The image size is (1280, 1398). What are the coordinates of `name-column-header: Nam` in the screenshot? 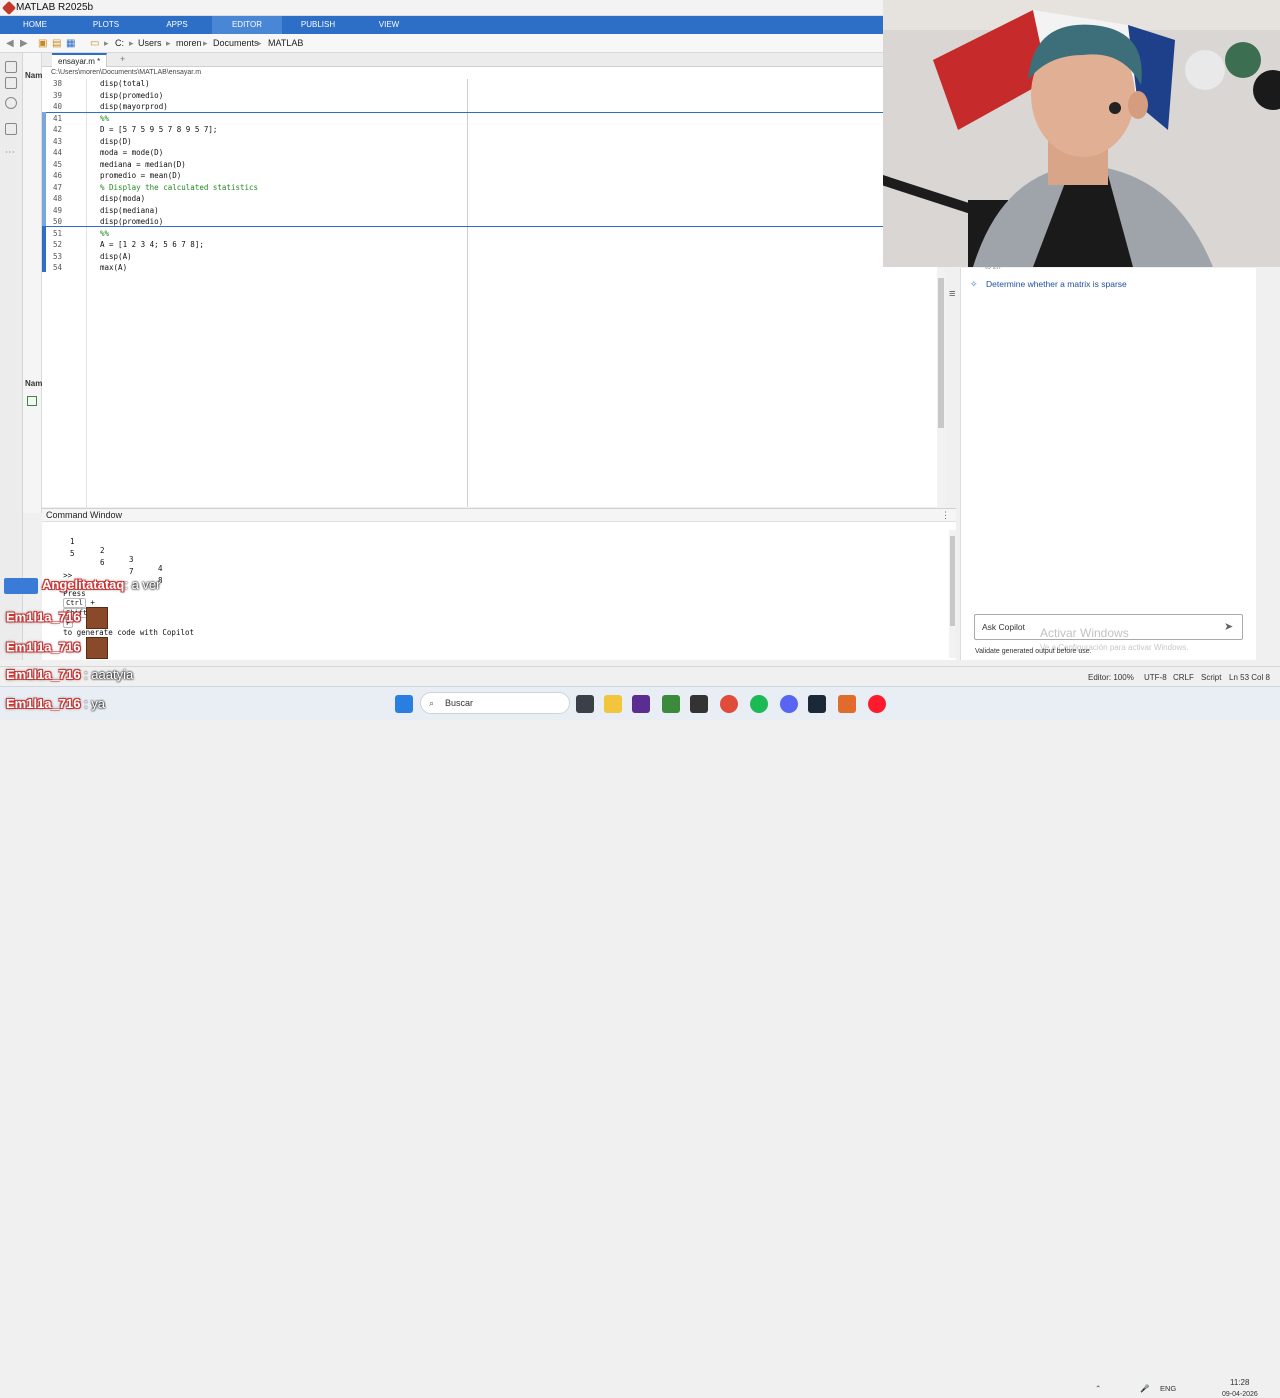 It's located at (33, 75).